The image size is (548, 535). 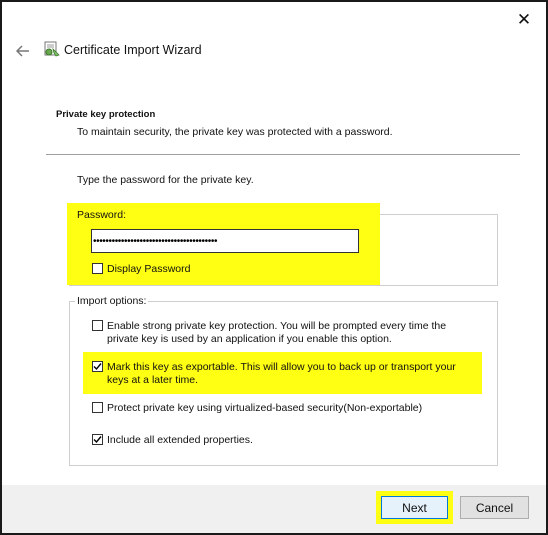 I want to click on cancel-button: Cancel, so click(x=494, y=507).